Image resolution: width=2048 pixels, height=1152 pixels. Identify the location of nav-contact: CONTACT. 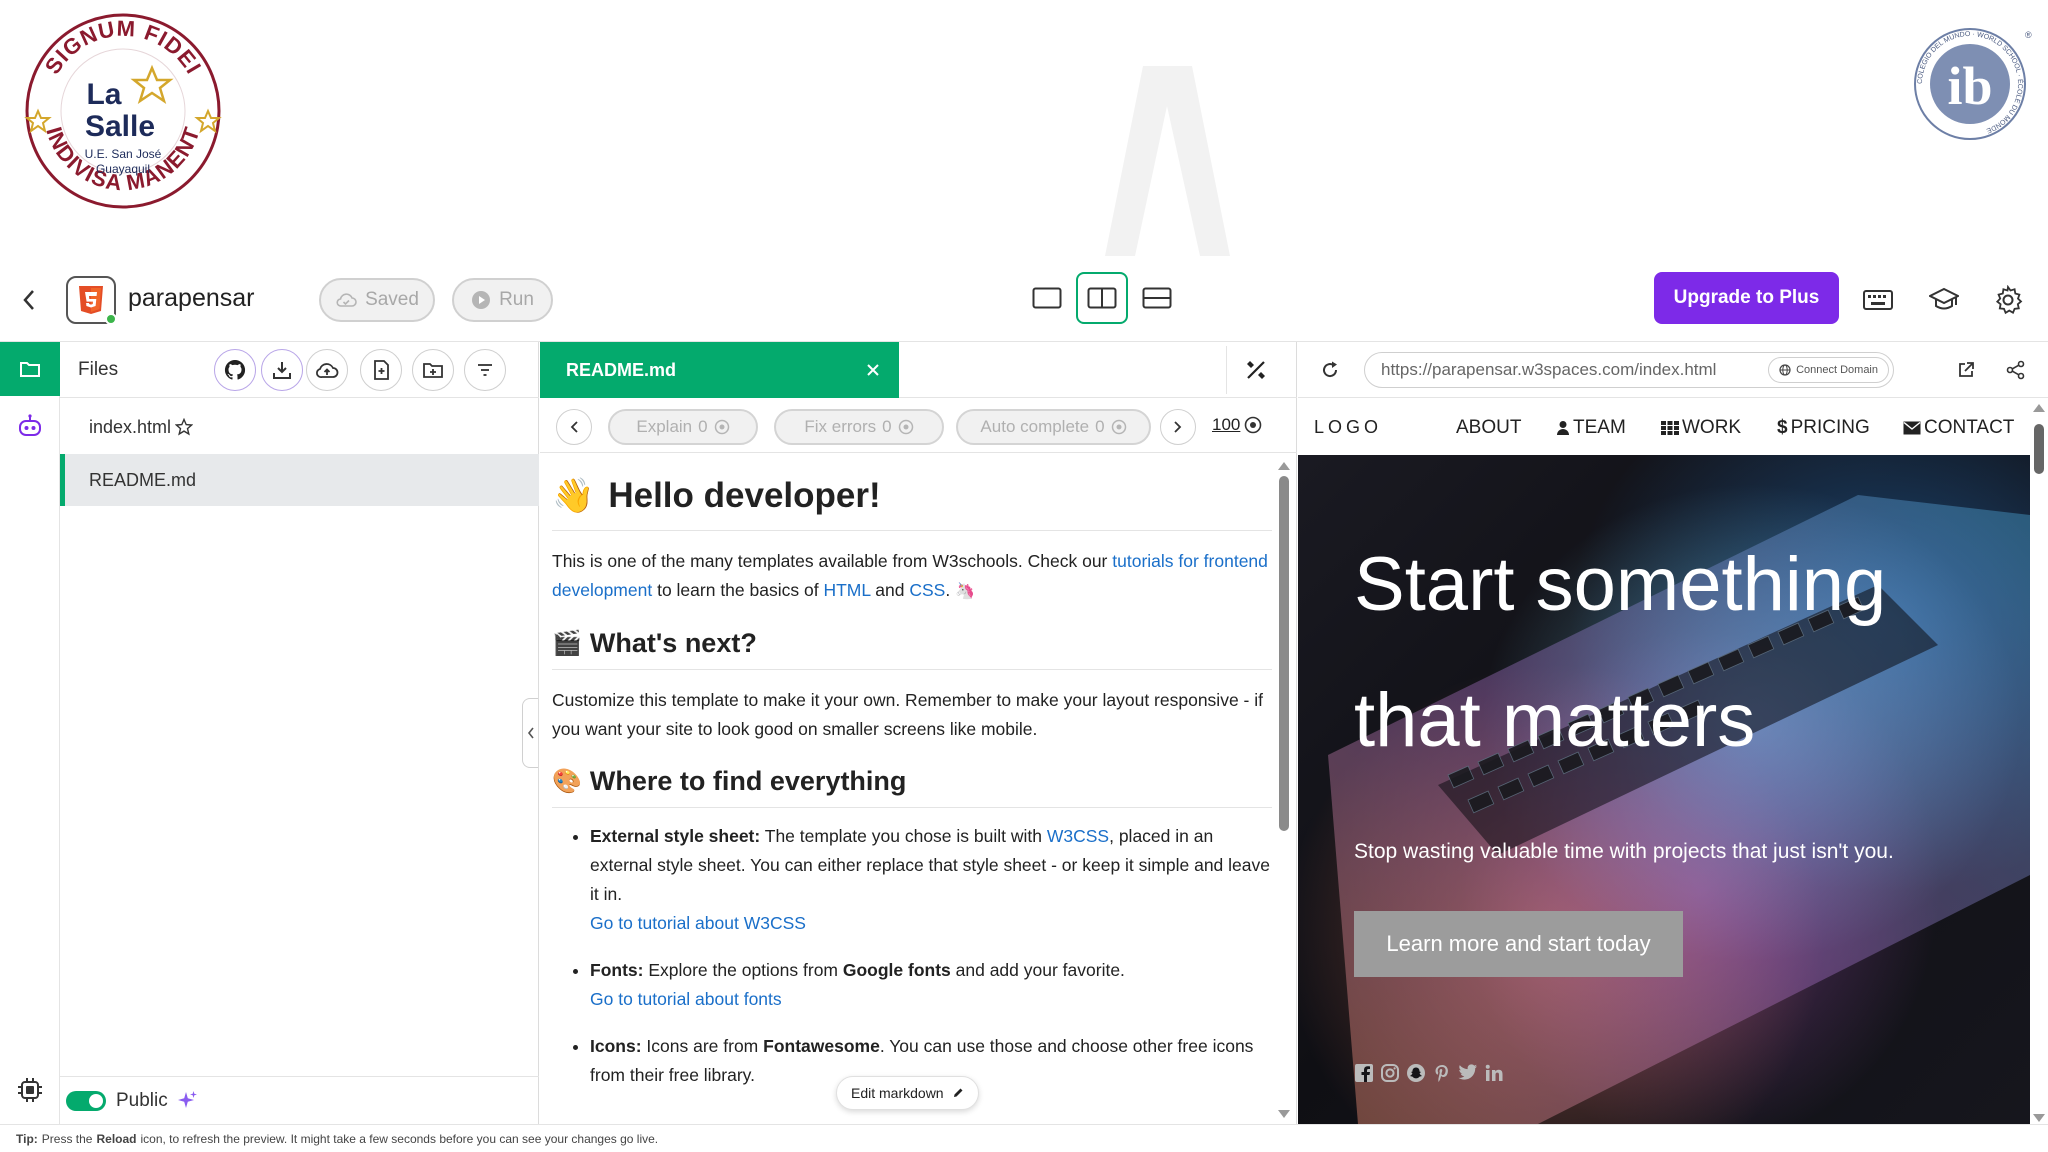
(1958, 428).